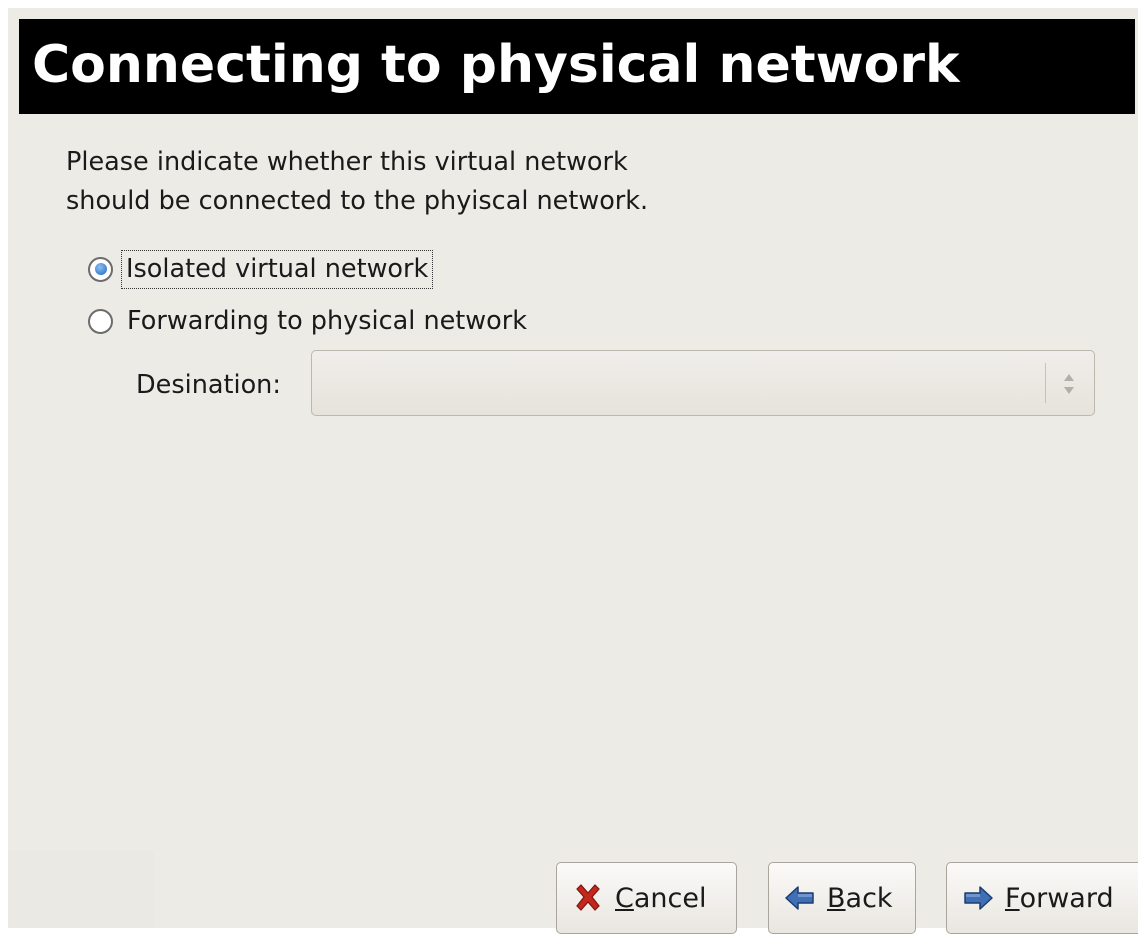 This screenshot has width=1138, height=934. I want to click on cancel-mnemonic: C, so click(624, 898).